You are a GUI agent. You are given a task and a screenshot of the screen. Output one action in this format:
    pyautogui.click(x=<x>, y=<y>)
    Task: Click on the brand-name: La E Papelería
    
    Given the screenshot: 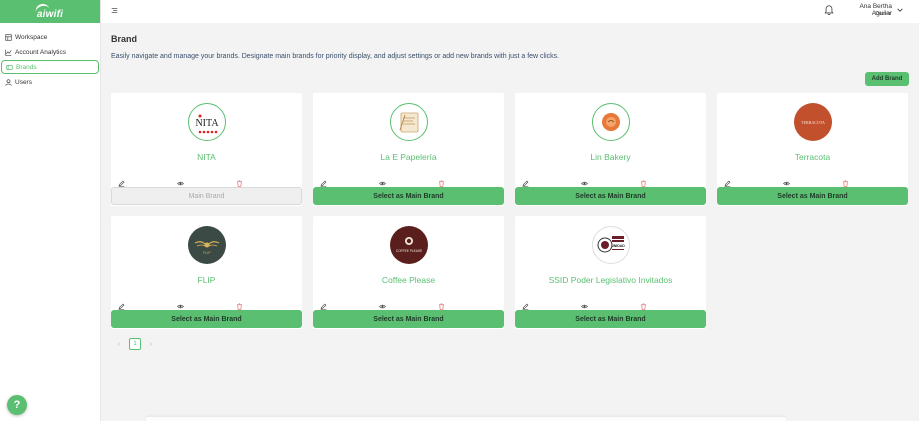 What is the action you would take?
    pyautogui.click(x=408, y=157)
    